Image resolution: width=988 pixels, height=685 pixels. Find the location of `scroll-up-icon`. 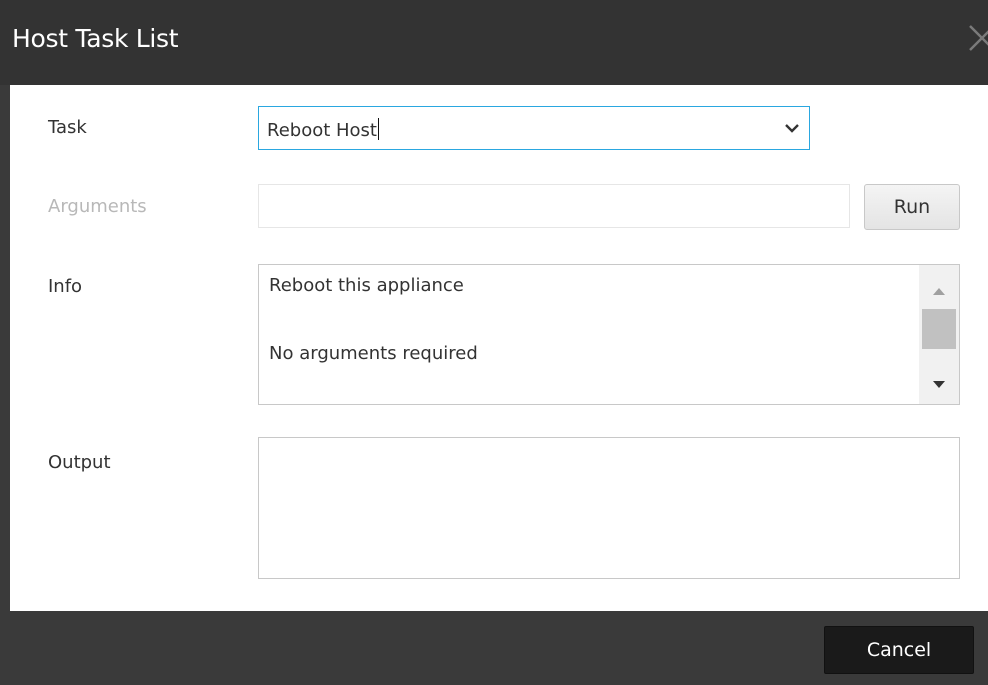

scroll-up-icon is located at coordinates (939, 288).